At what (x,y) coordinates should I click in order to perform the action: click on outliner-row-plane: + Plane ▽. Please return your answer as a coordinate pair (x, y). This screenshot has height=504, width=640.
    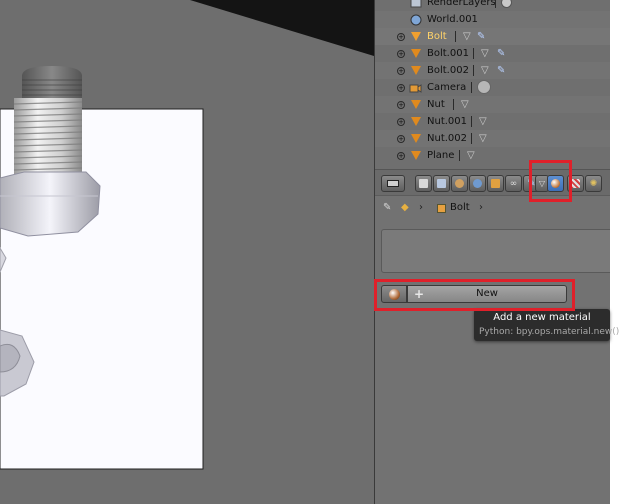
    Looking at the image, I should click on (493, 155).